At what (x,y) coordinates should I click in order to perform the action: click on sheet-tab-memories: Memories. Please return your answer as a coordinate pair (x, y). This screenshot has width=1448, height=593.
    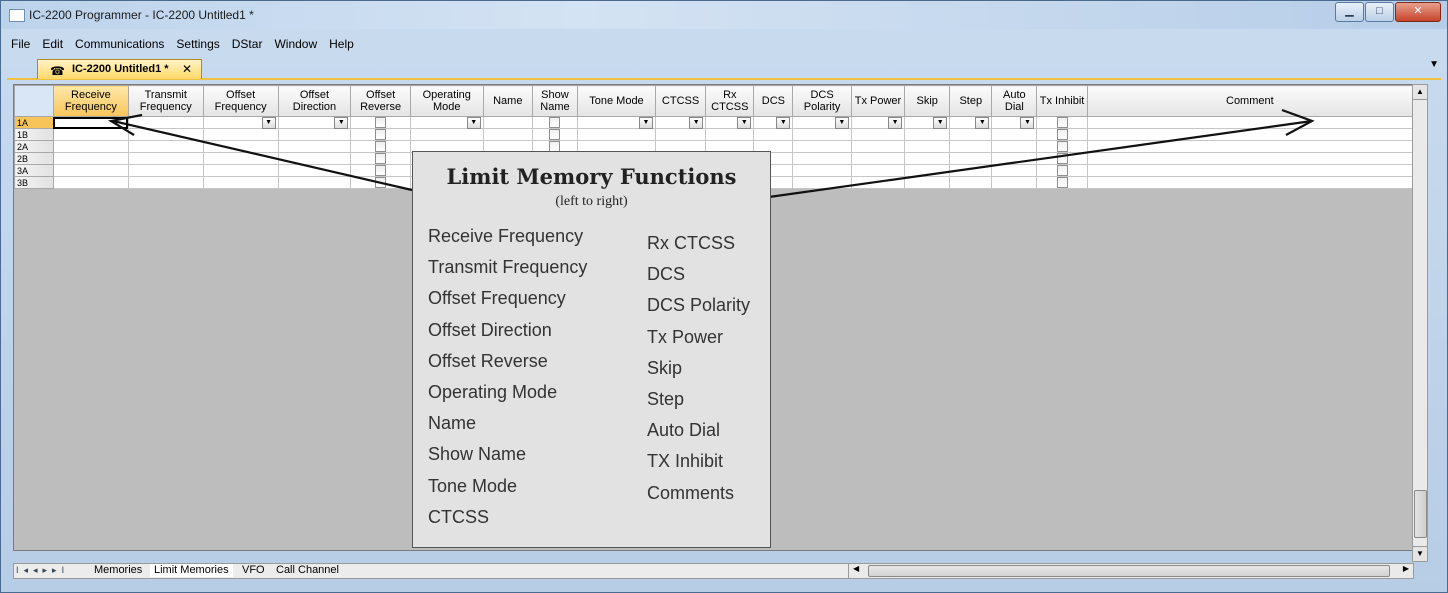
    Looking at the image, I should click on (118, 570).